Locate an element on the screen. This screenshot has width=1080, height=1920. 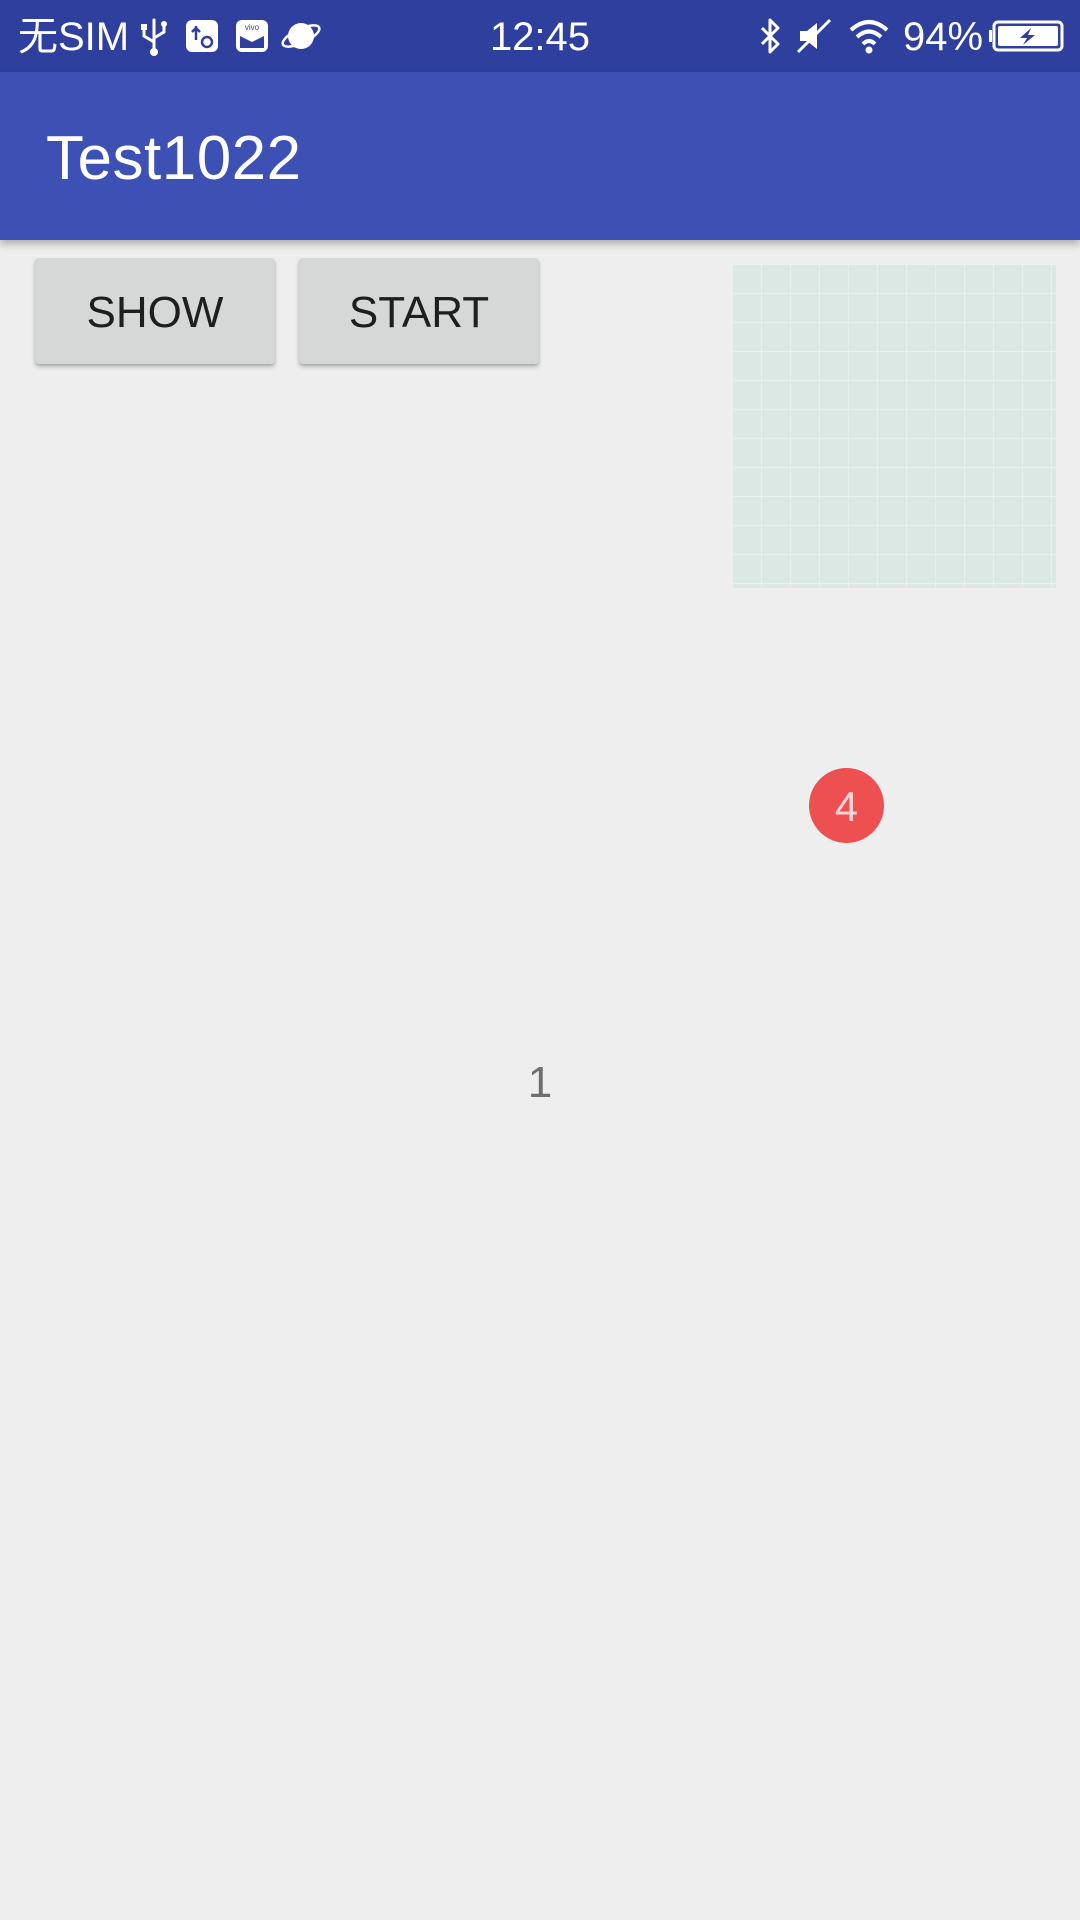
status-bar: 无SIM vivo 12:45 94% is located at coordinates (540, 36).